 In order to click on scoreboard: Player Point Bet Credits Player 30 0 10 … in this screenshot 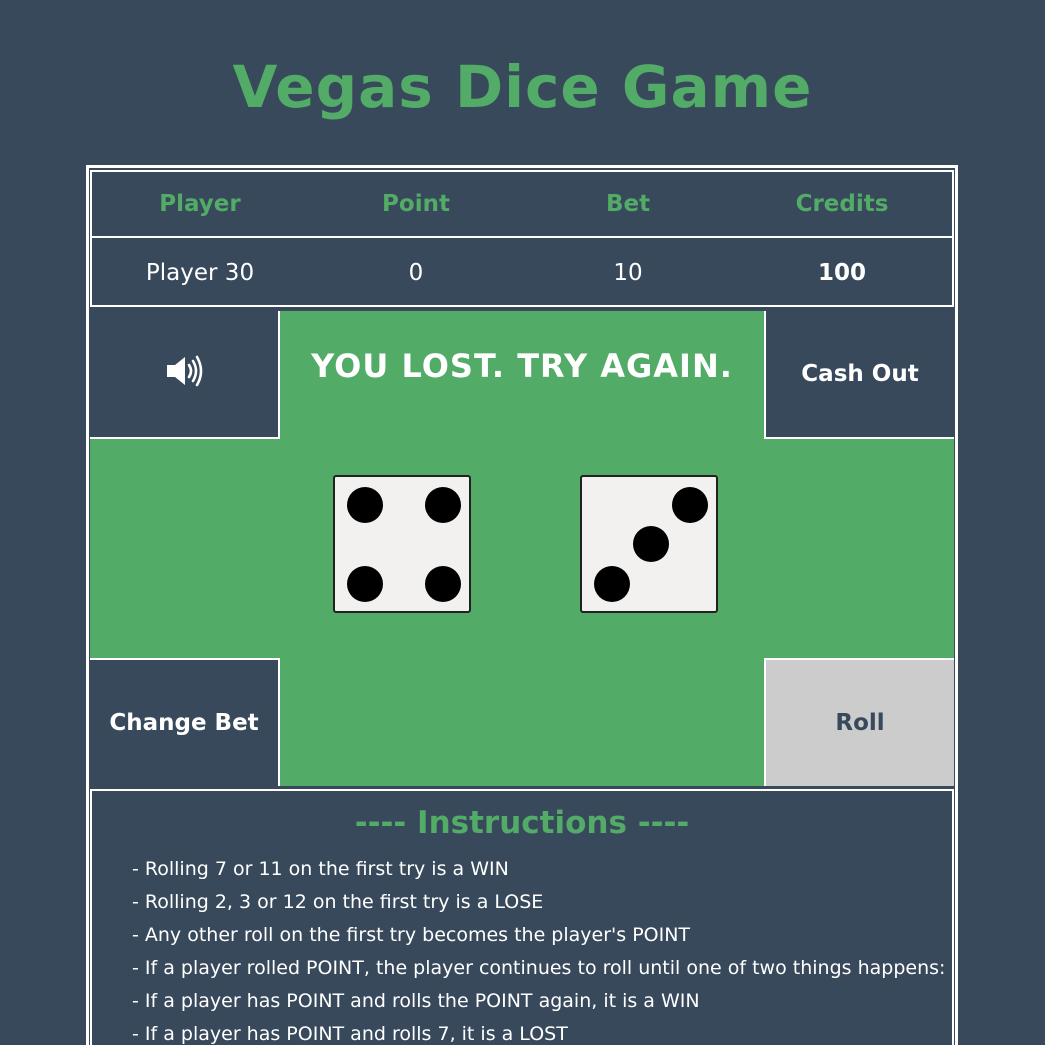, I will do `click(522, 238)`.